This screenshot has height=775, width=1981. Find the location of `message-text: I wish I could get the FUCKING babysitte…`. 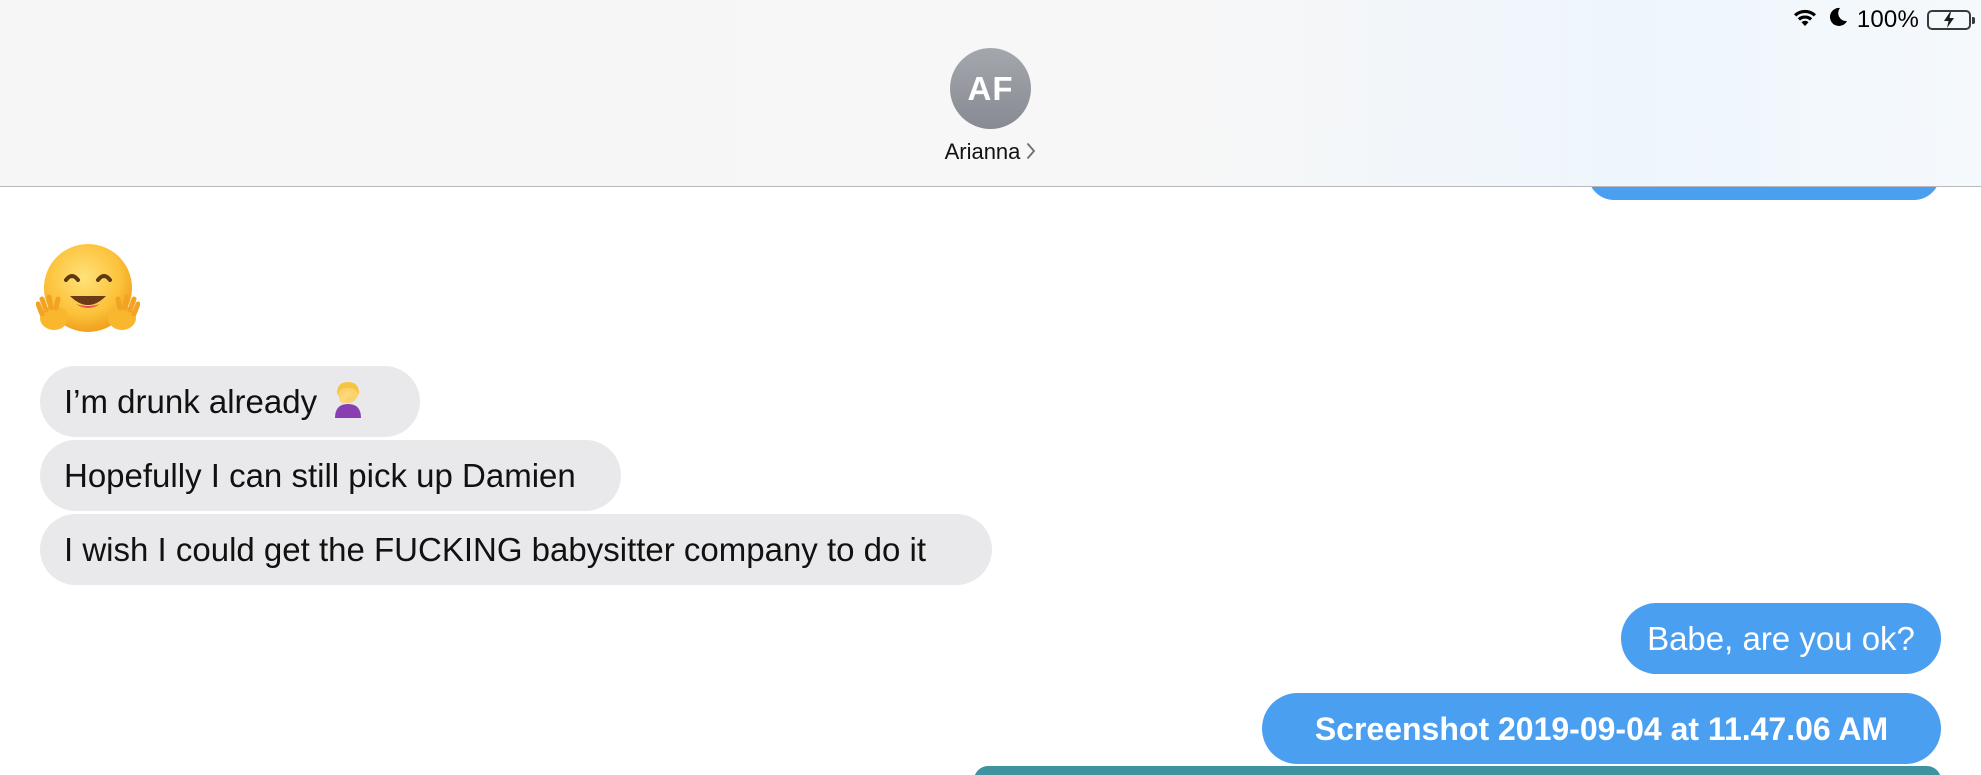

message-text: I wish I could get the FUCKING babysitte… is located at coordinates (495, 549).